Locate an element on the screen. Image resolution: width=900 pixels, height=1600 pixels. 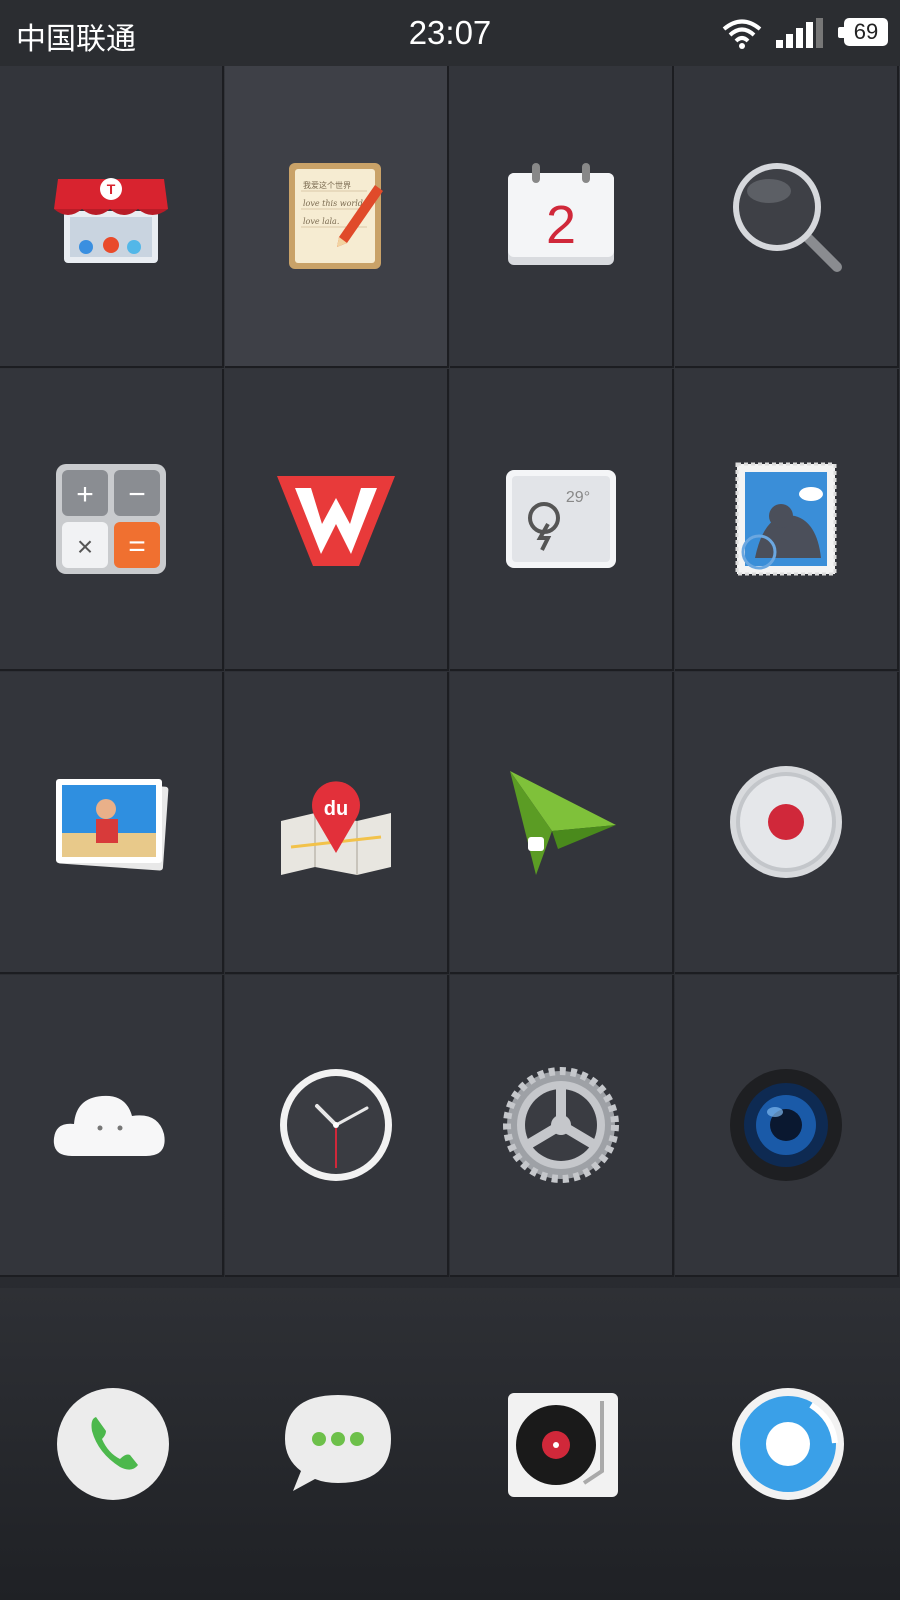
app-search is located at coordinates (787, 217).